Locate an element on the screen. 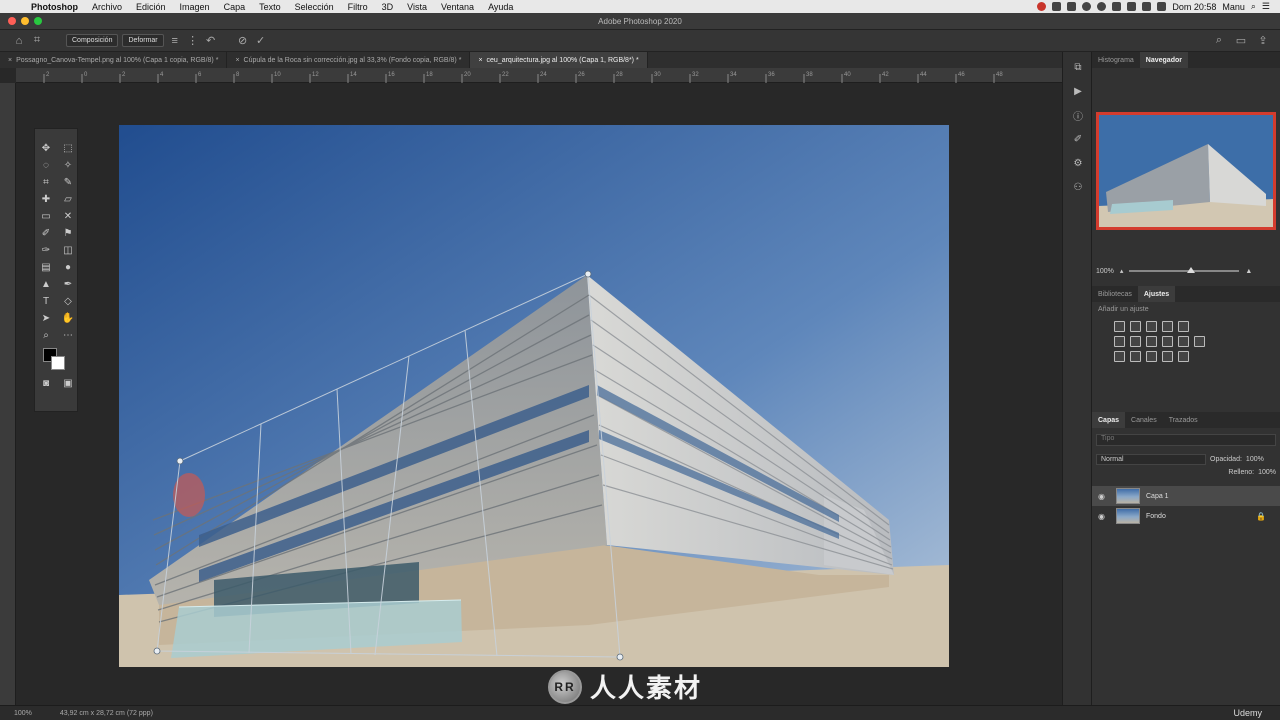 The height and width of the screenshot is (720, 1280). menu-seleccion: Selección is located at coordinates (314, 7).